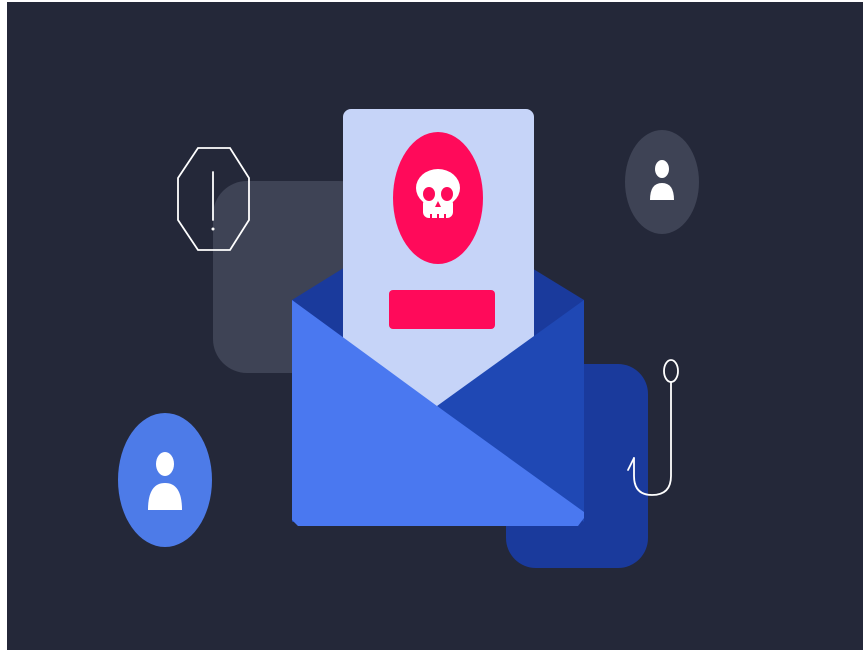 The image size is (863, 652). Describe the element at coordinates (438, 198) in the screenshot. I see `skull-badge` at that location.